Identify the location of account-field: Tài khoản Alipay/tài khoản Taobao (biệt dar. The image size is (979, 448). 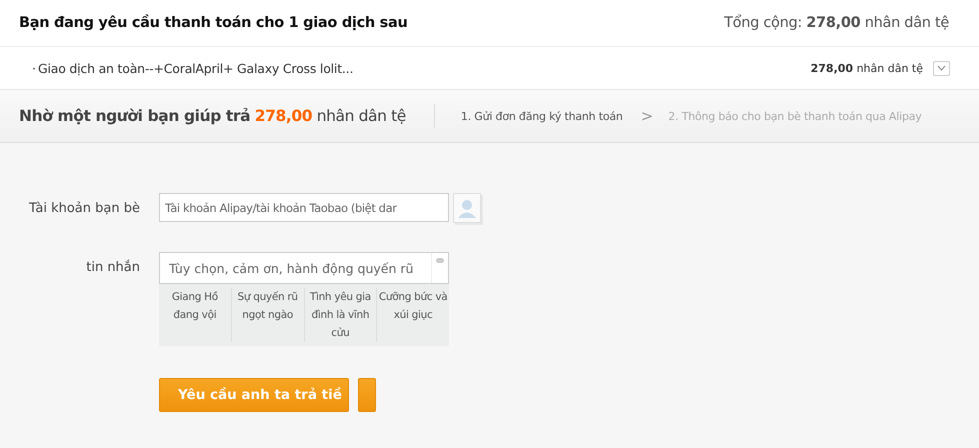
(304, 207).